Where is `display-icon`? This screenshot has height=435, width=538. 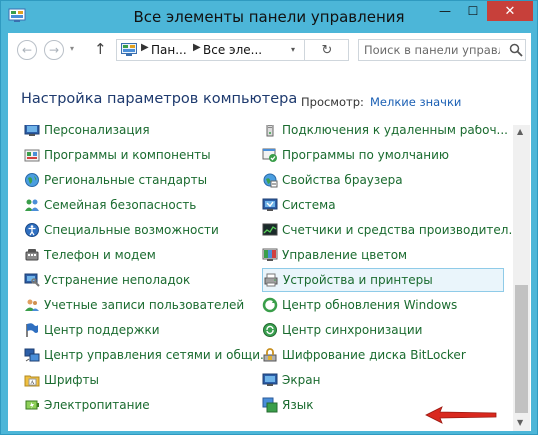 display-icon is located at coordinates (270, 379).